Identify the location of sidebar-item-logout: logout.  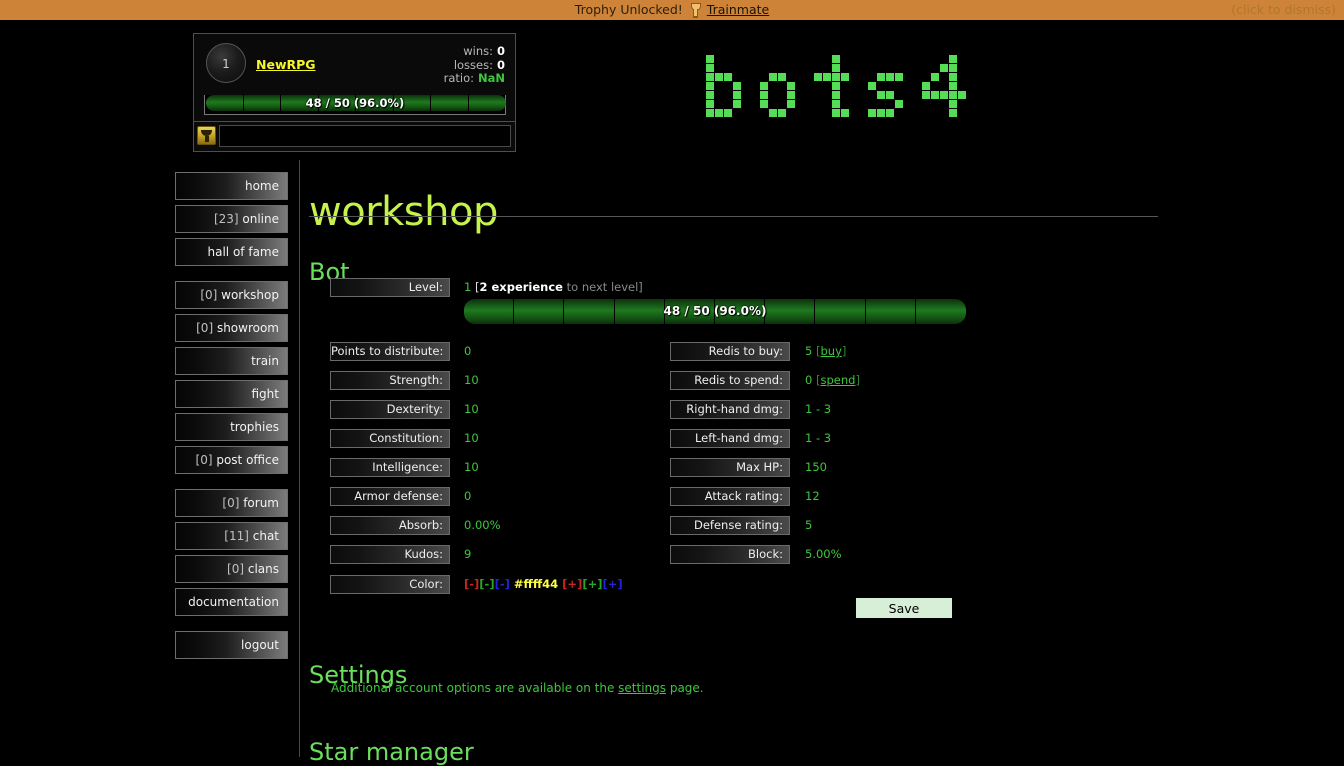
(231, 645).